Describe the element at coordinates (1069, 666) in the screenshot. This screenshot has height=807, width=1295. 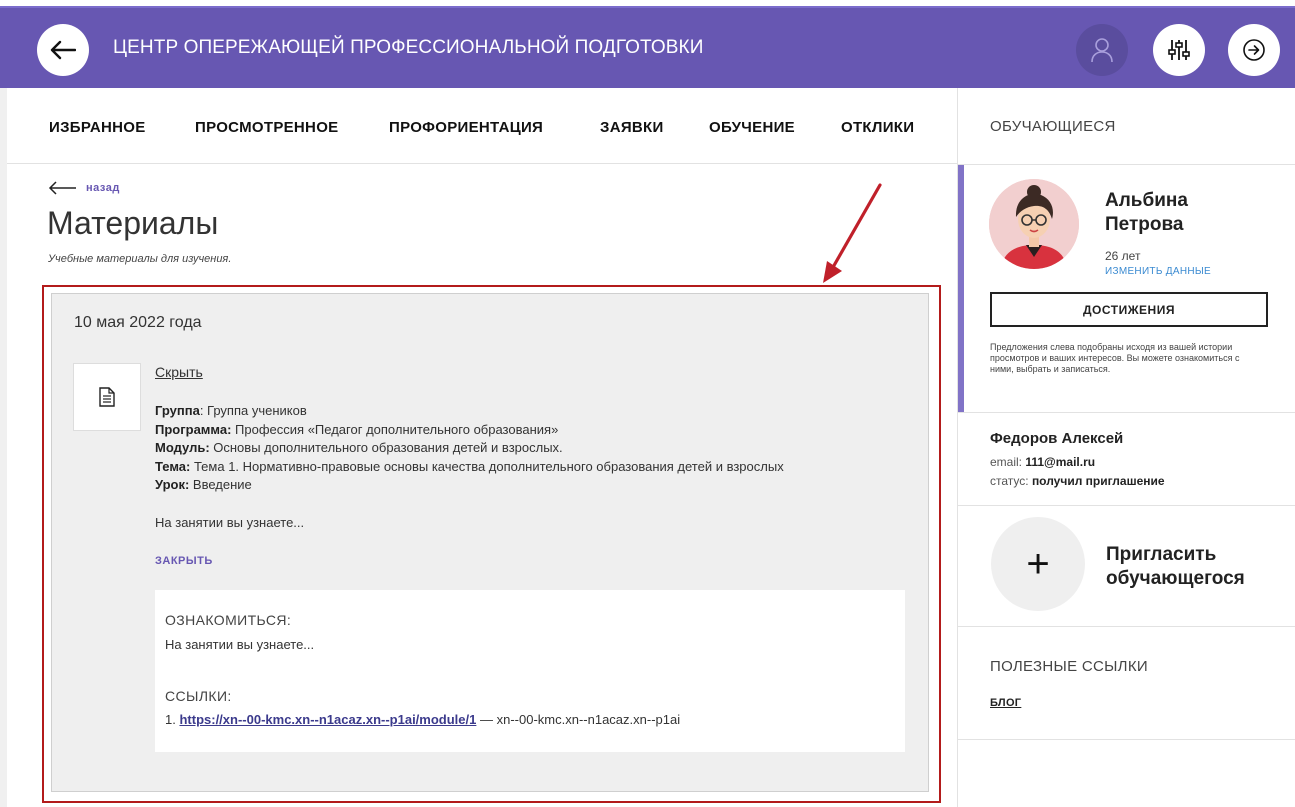
I see `useful-links-title: ПОЛЕЗНЫЕ ССЫЛКИ` at that location.